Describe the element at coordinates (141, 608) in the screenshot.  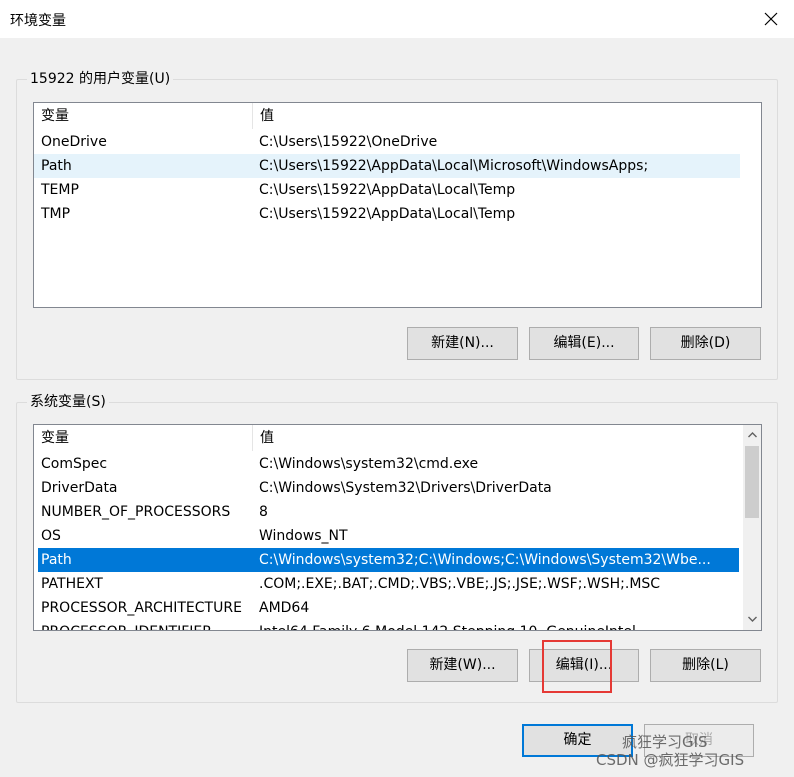
I see `var-name: PROCESSOR_ARCHITECTURE` at that location.